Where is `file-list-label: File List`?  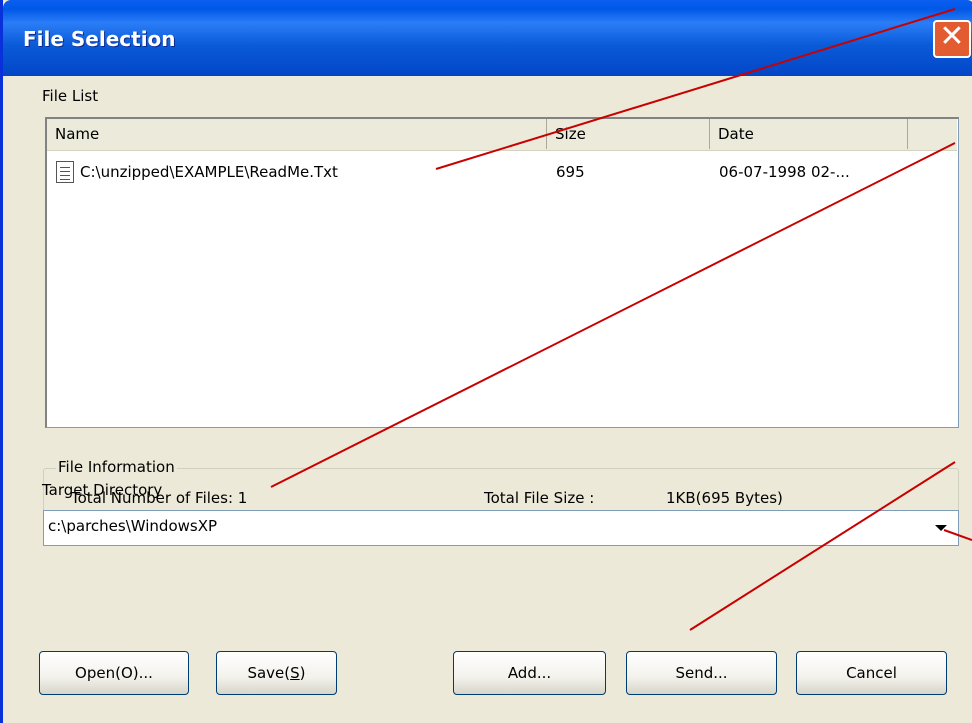 file-list-label: File List is located at coordinates (70, 96).